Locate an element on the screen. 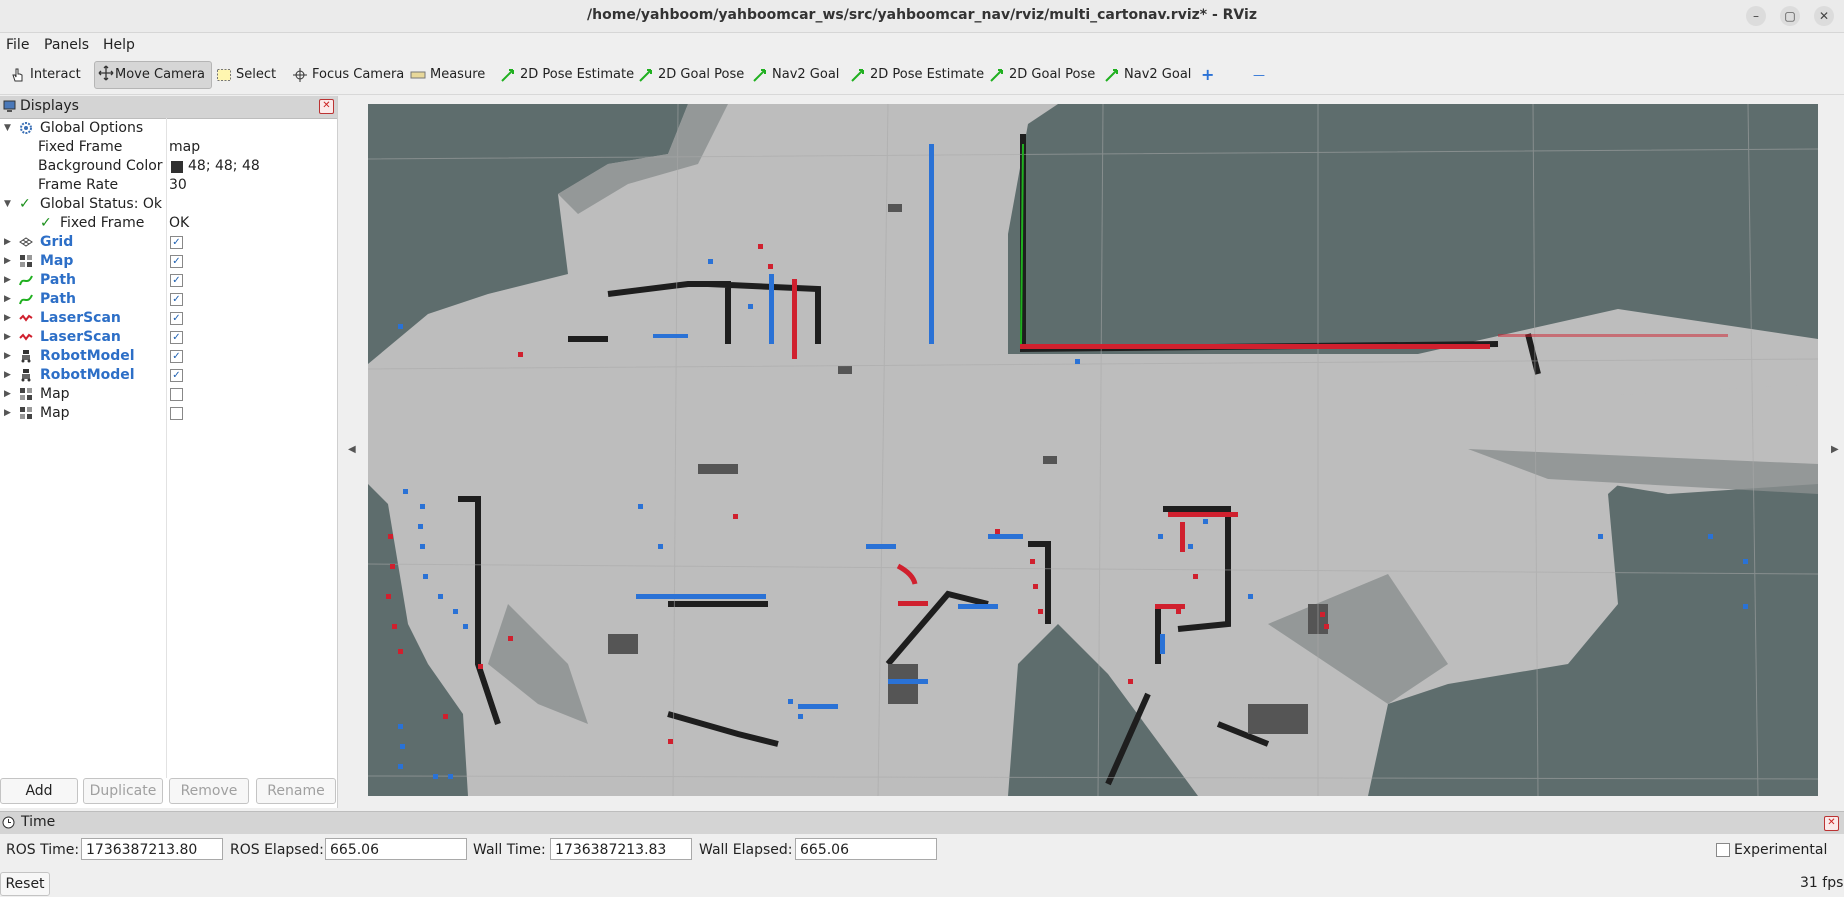  global-status-label: Global Status: Ok is located at coordinates (101, 204).